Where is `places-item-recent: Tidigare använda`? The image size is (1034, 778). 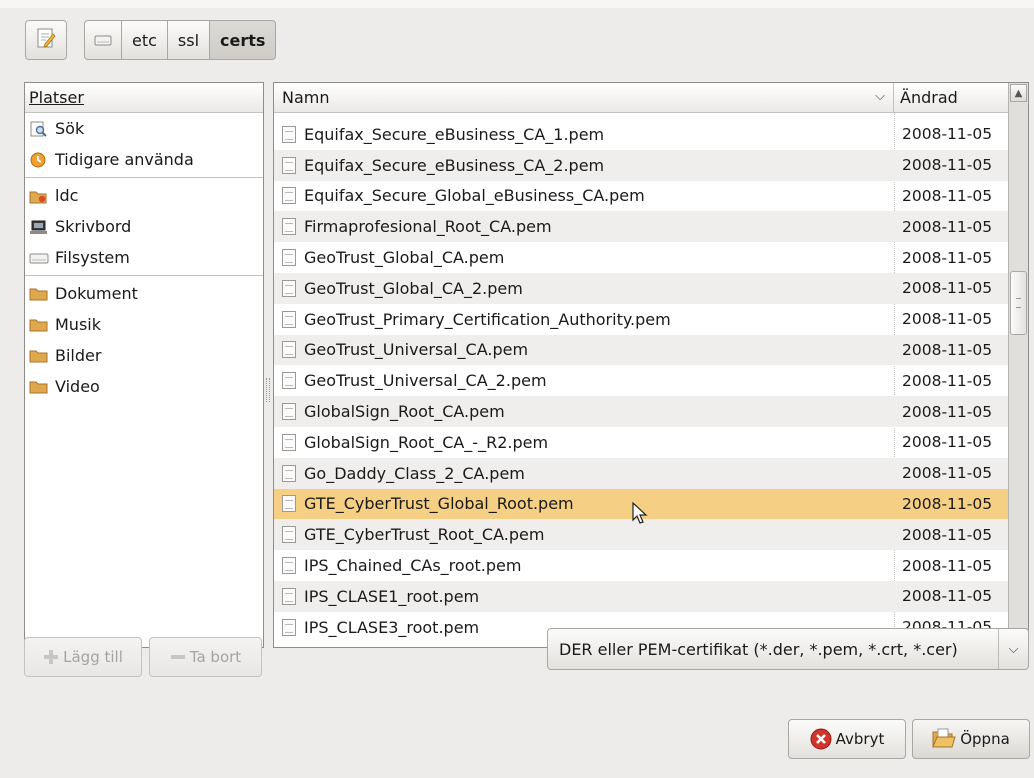 places-item-recent: Tidigare använda is located at coordinates (144, 159).